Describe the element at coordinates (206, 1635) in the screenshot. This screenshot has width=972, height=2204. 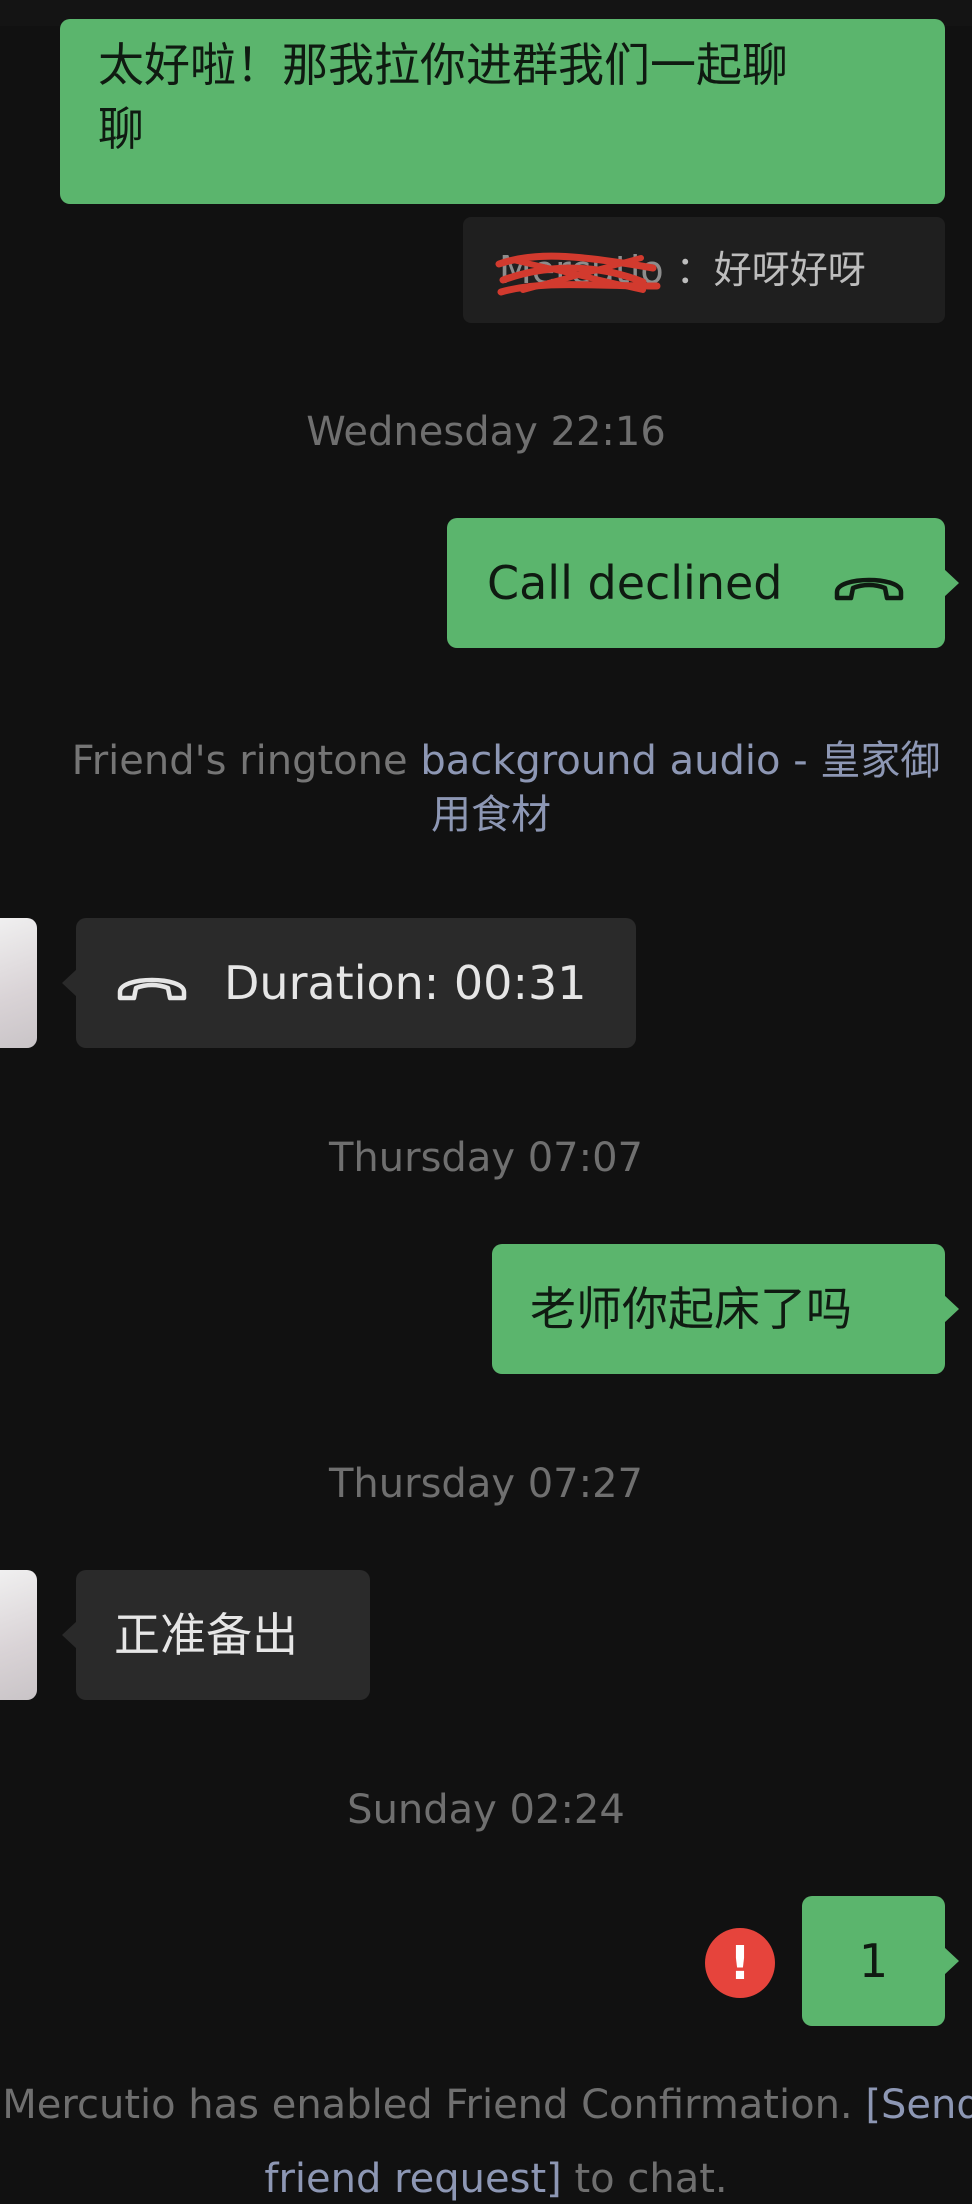
I see `message-text: 正准备出` at that location.